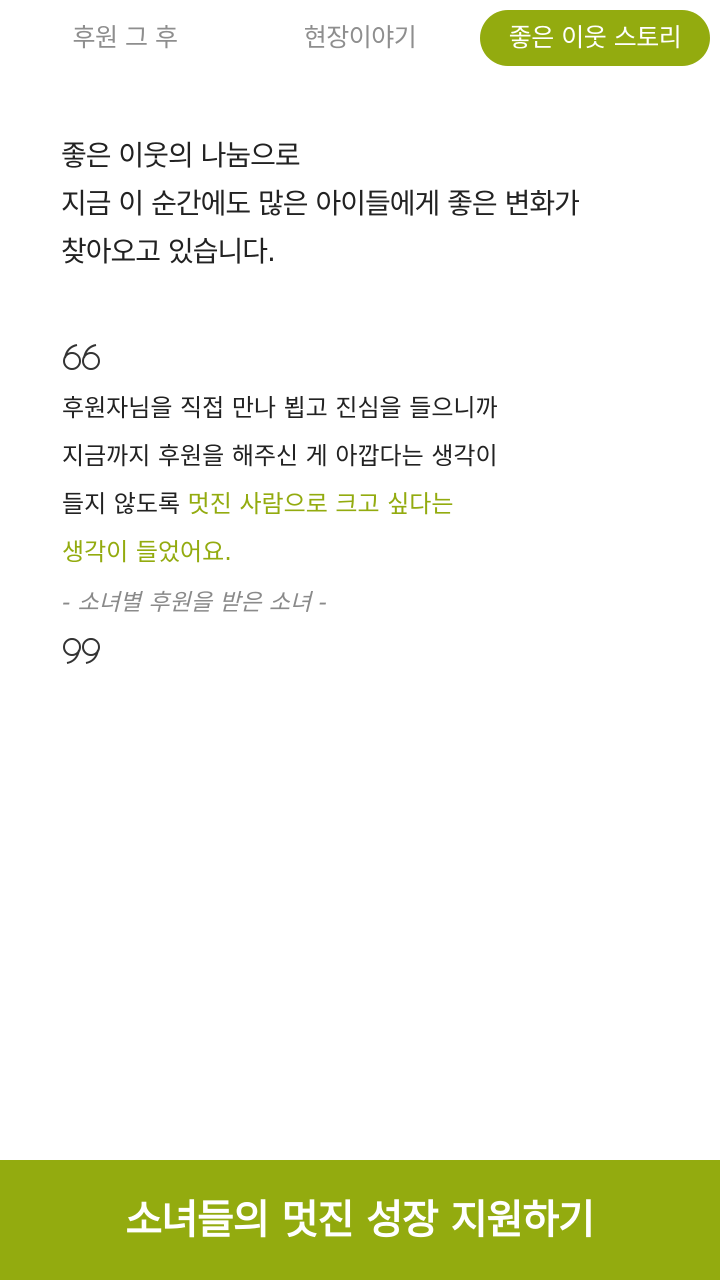  I want to click on quote-line: 후원자님을 직접 만나 뵙고 진심을 들으니까, so click(280, 408).